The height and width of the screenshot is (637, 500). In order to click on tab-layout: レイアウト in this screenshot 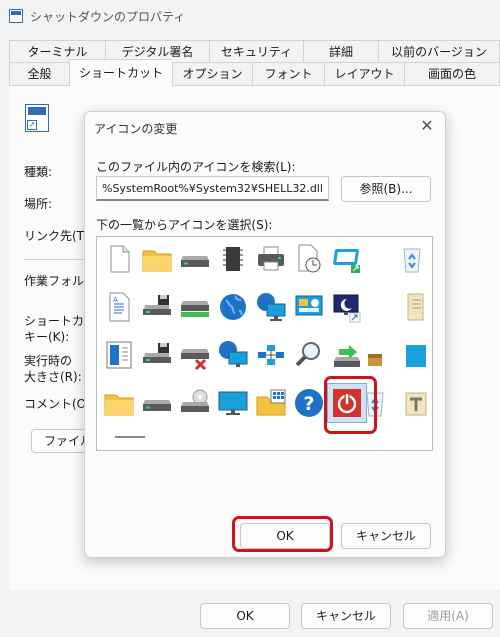, I will do `click(364, 74)`.